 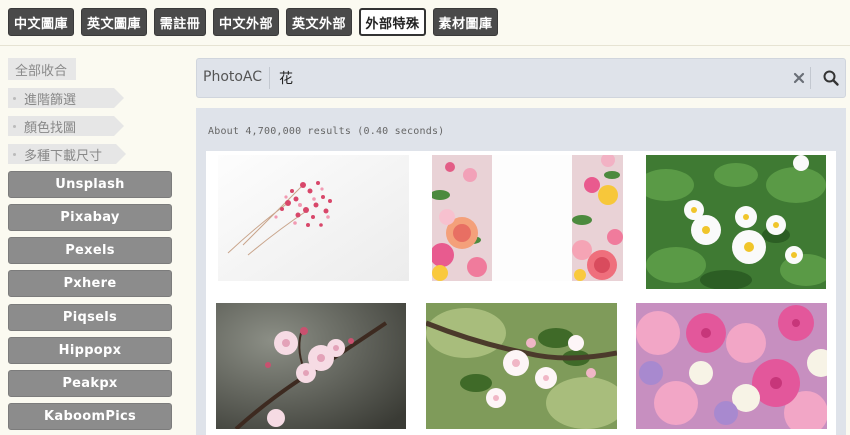 What do you see at coordinates (799, 78) in the screenshot?
I see `clear-icon` at bounding box center [799, 78].